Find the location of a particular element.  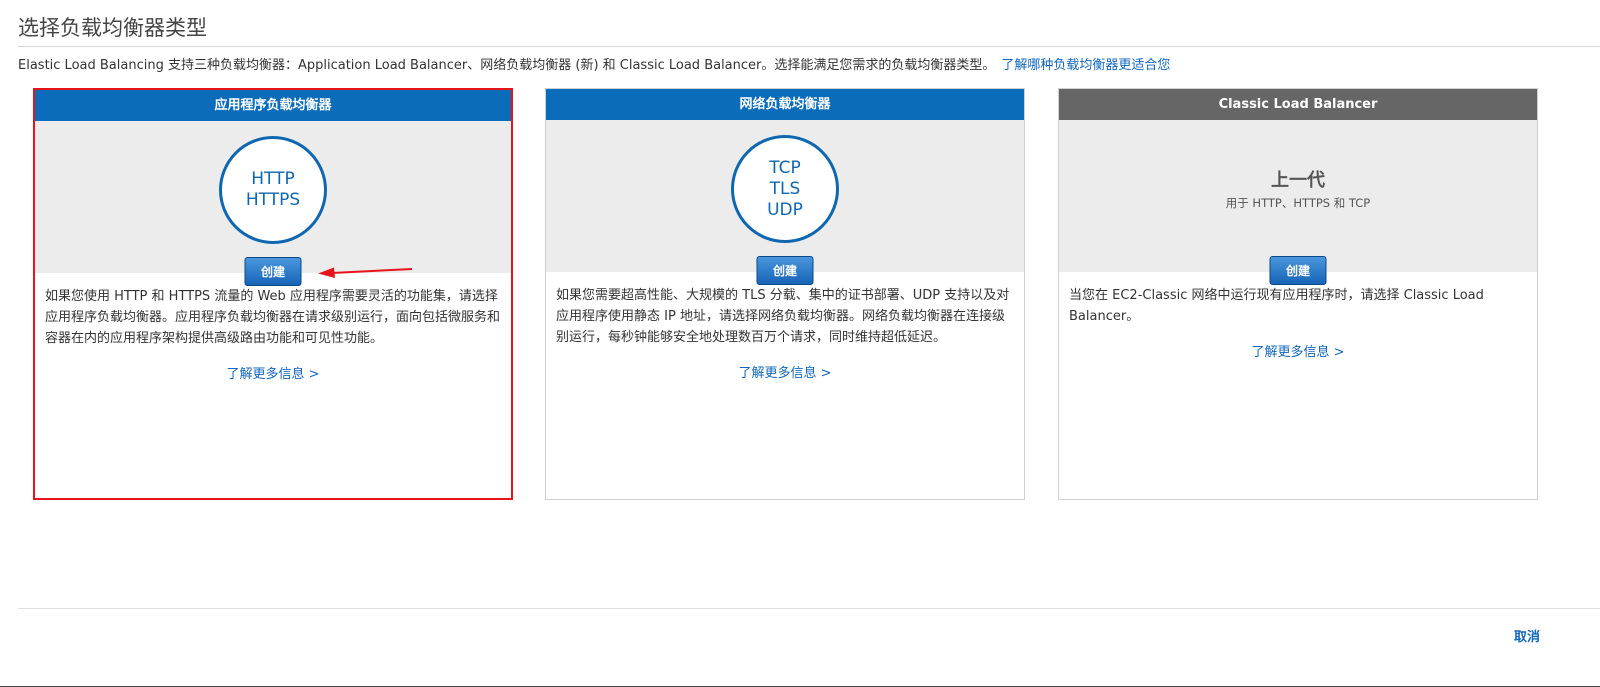

card-header-nlb: 网络负载均衡器 is located at coordinates (785, 104).